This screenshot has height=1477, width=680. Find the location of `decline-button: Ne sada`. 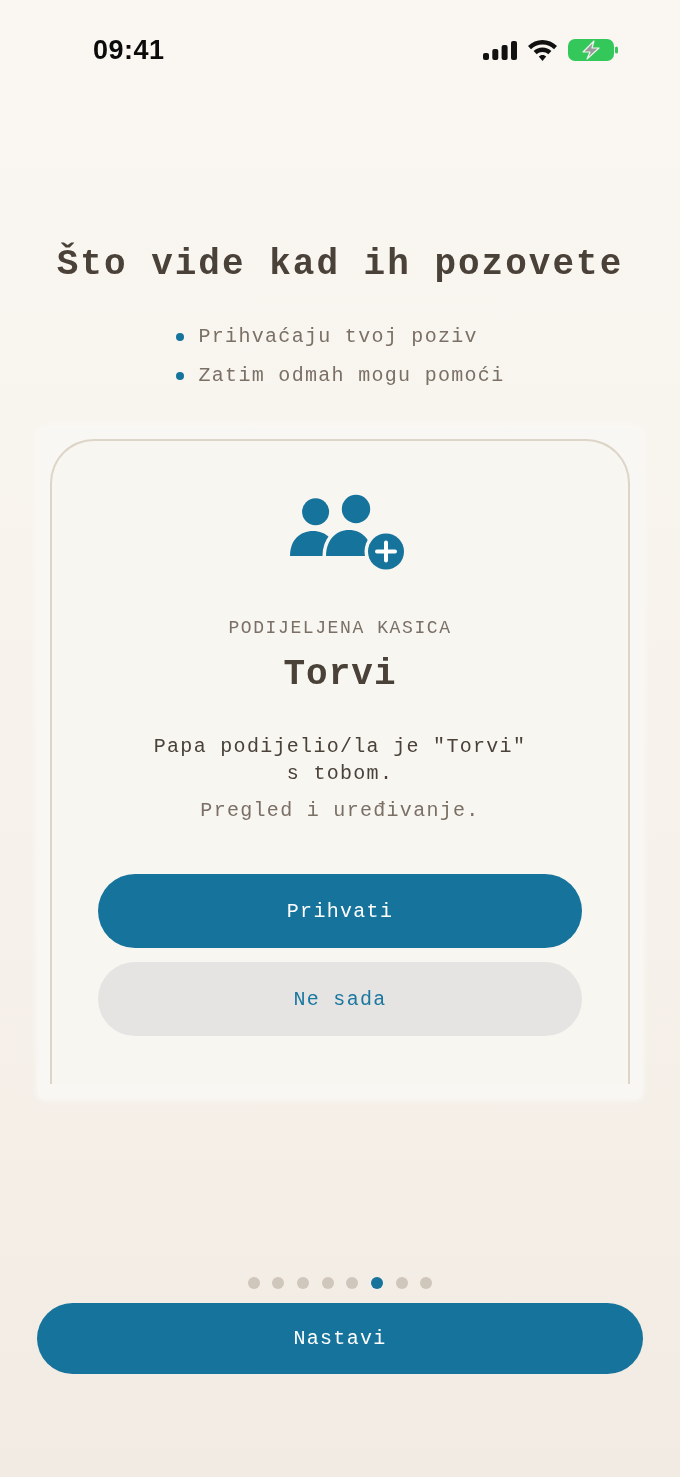

decline-button: Ne sada is located at coordinates (340, 999).